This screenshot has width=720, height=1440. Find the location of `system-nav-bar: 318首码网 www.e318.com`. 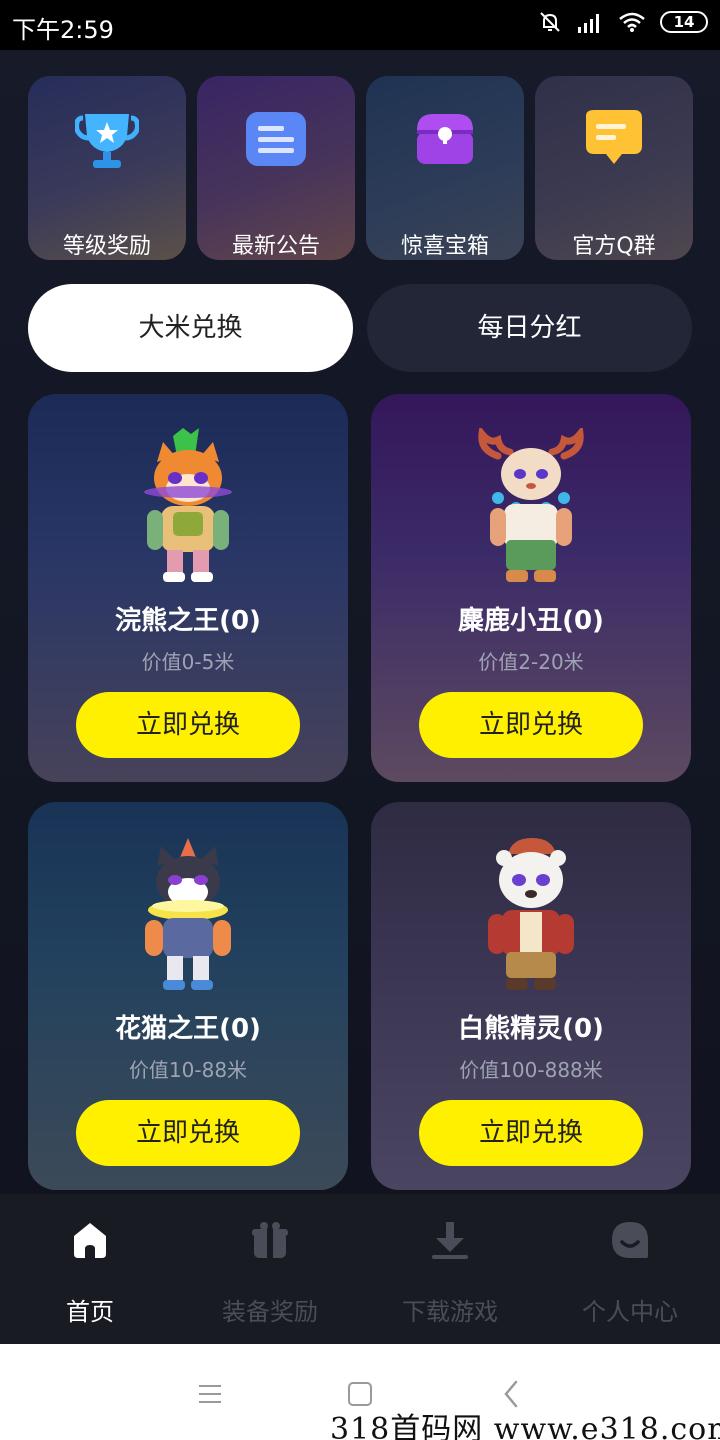

system-nav-bar: 318首码网 www.e318.com is located at coordinates (360, 1392).